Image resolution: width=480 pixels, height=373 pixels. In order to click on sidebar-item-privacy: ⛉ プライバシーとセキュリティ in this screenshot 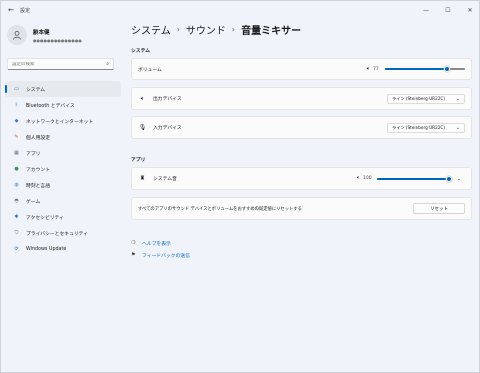, I will do `click(63, 233)`.